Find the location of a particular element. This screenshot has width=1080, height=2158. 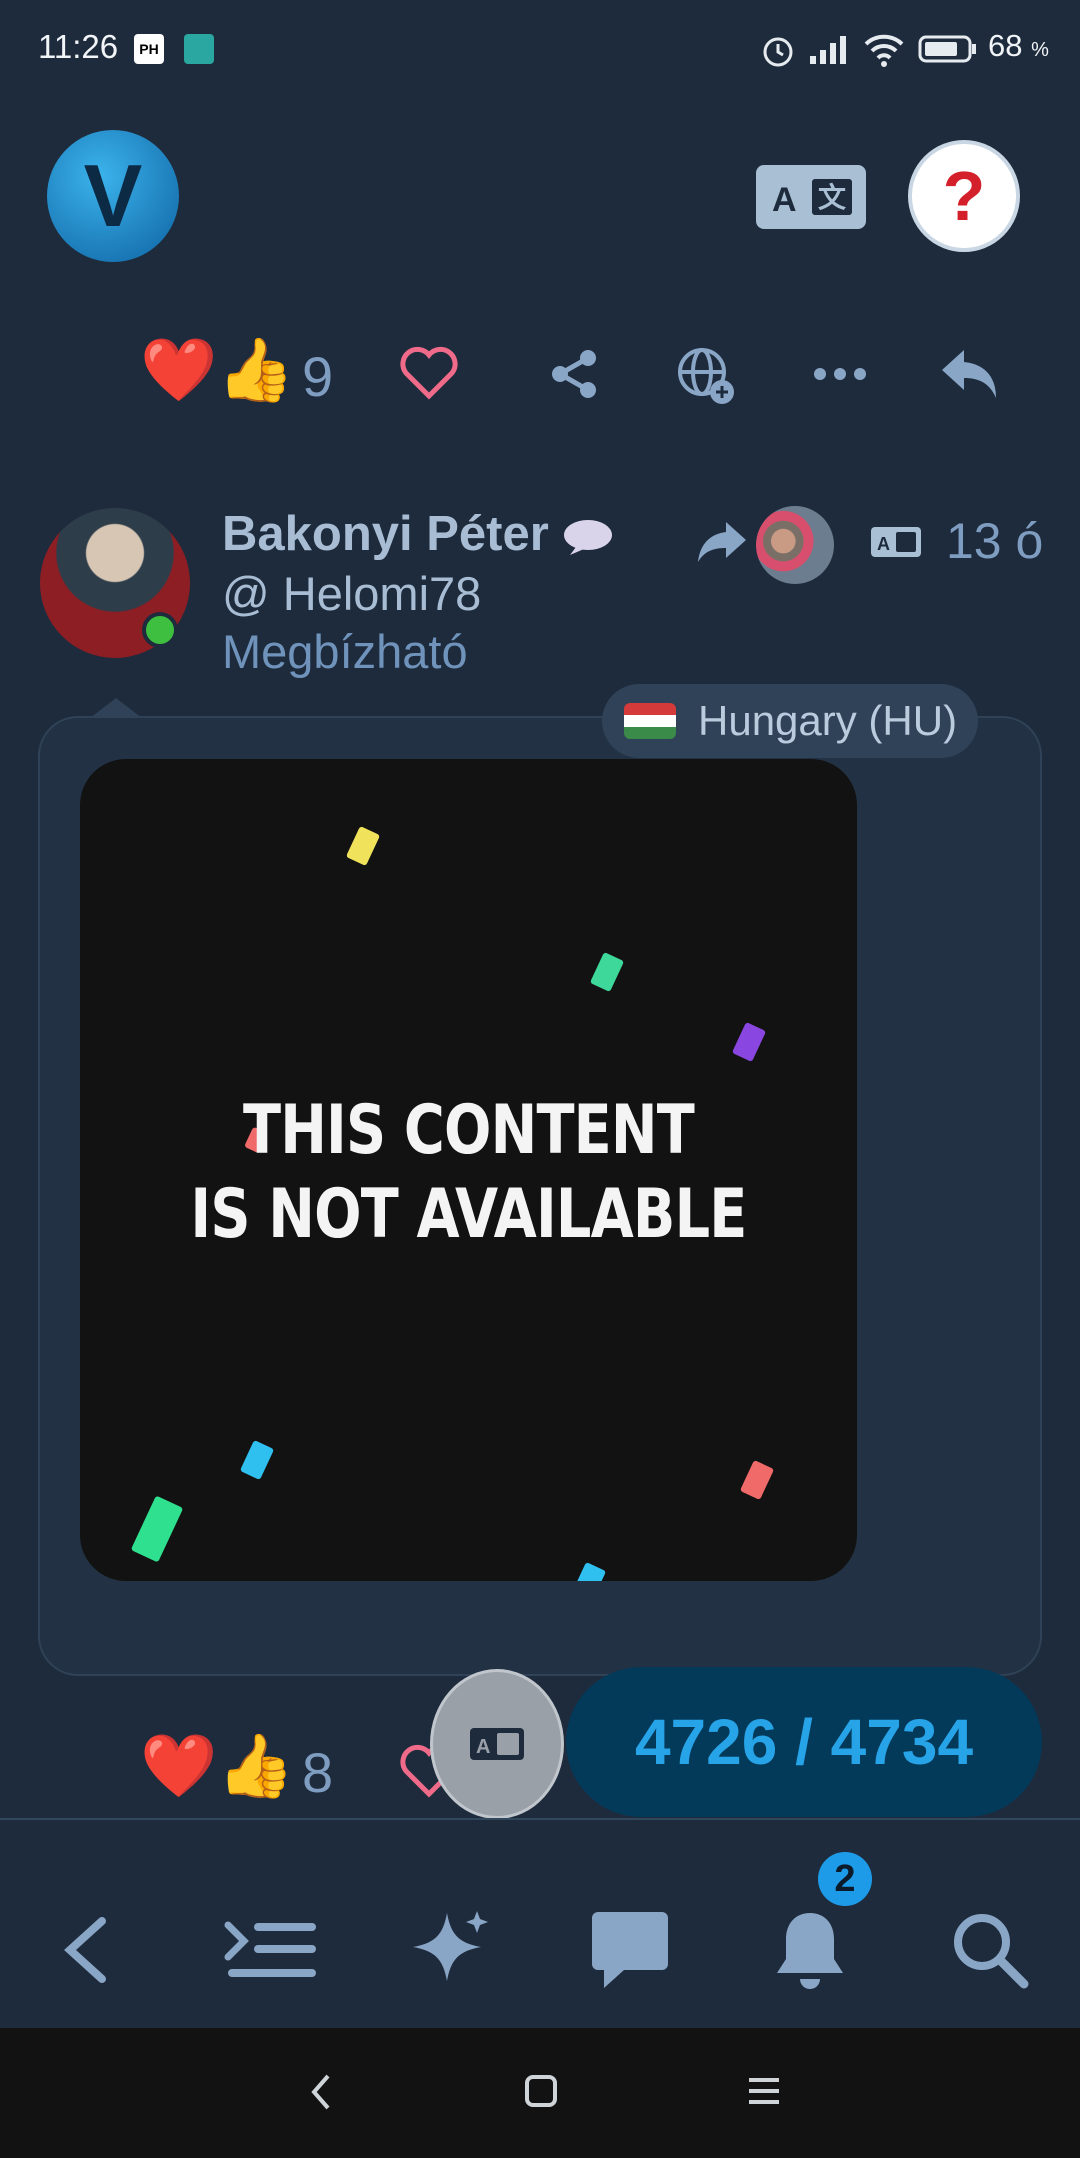

nav-search is located at coordinates (990, 1950).